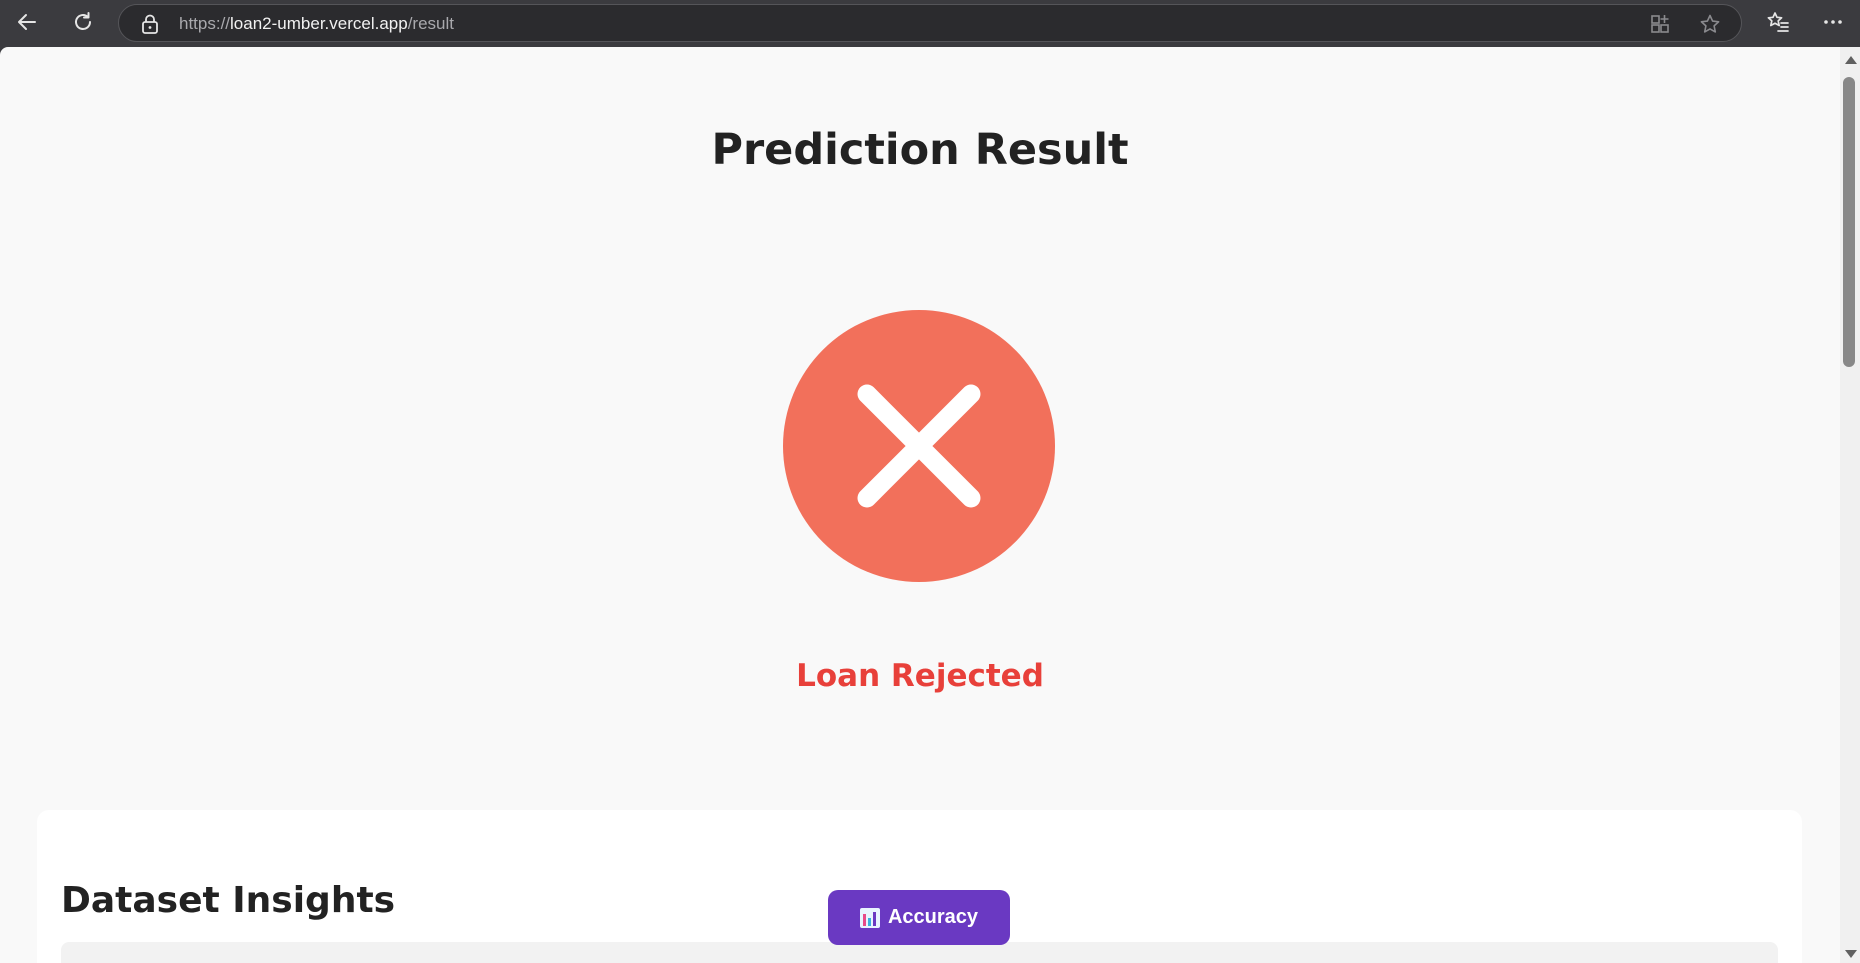 The height and width of the screenshot is (963, 1860). What do you see at coordinates (1851, 954) in the screenshot?
I see `scroll-down-arrow-icon` at bounding box center [1851, 954].